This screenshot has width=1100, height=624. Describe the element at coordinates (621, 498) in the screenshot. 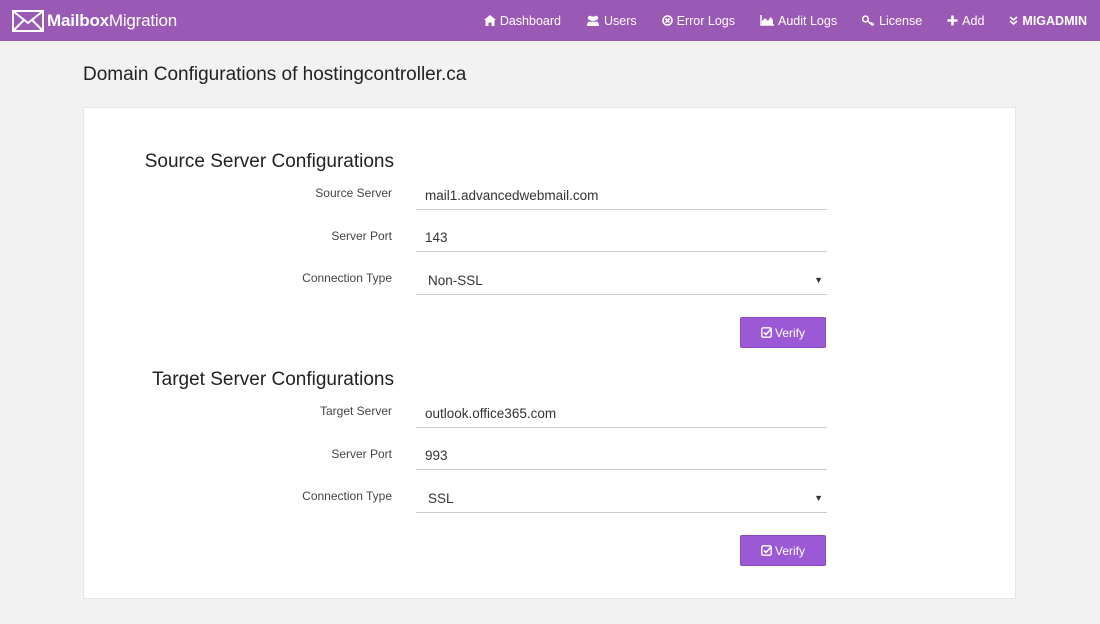

I see `target-connection-type-select: SSL ▼` at that location.